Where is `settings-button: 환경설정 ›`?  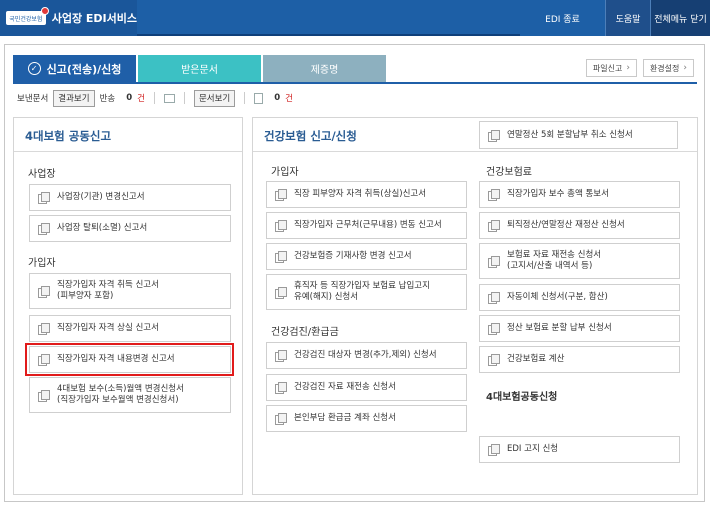 settings-button: 환경설정 › is located at coordinates (668, 68).